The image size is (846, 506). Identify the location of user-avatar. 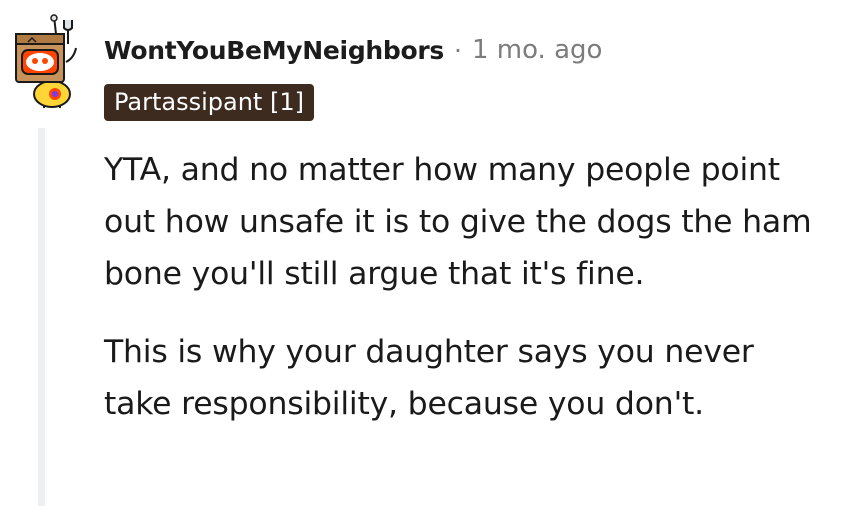
(46, 61).